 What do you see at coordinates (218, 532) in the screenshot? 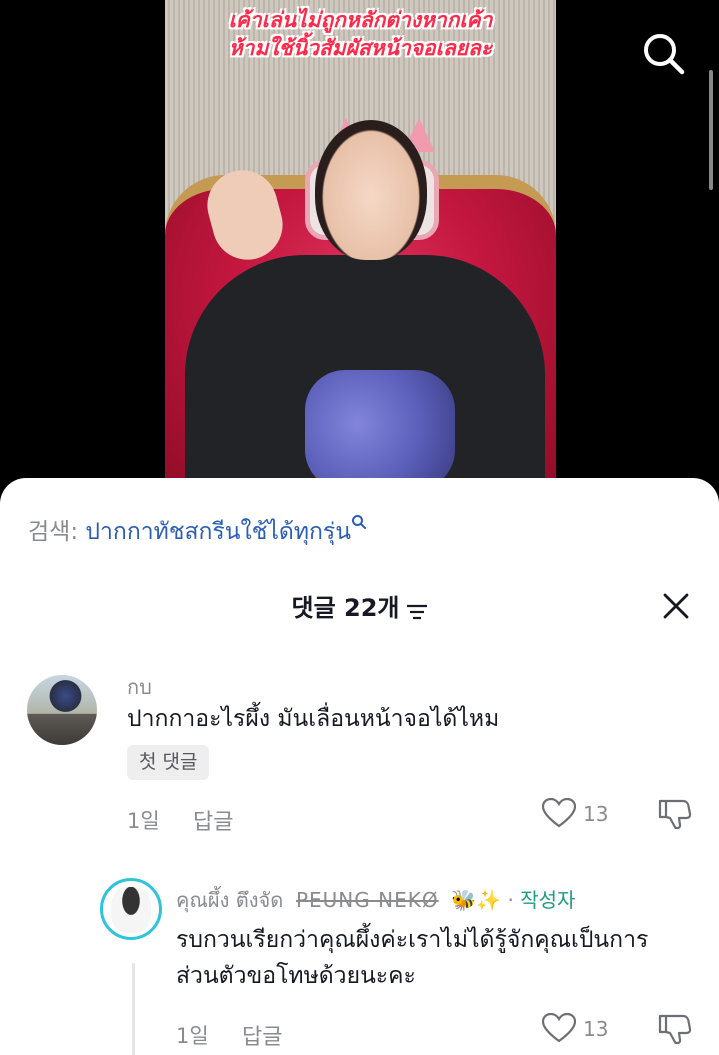
I see `search-suggestion-term: ปากกาทัชสกรีนใช้ได้ทุกรุ่น` at bounding box center [218, 532].